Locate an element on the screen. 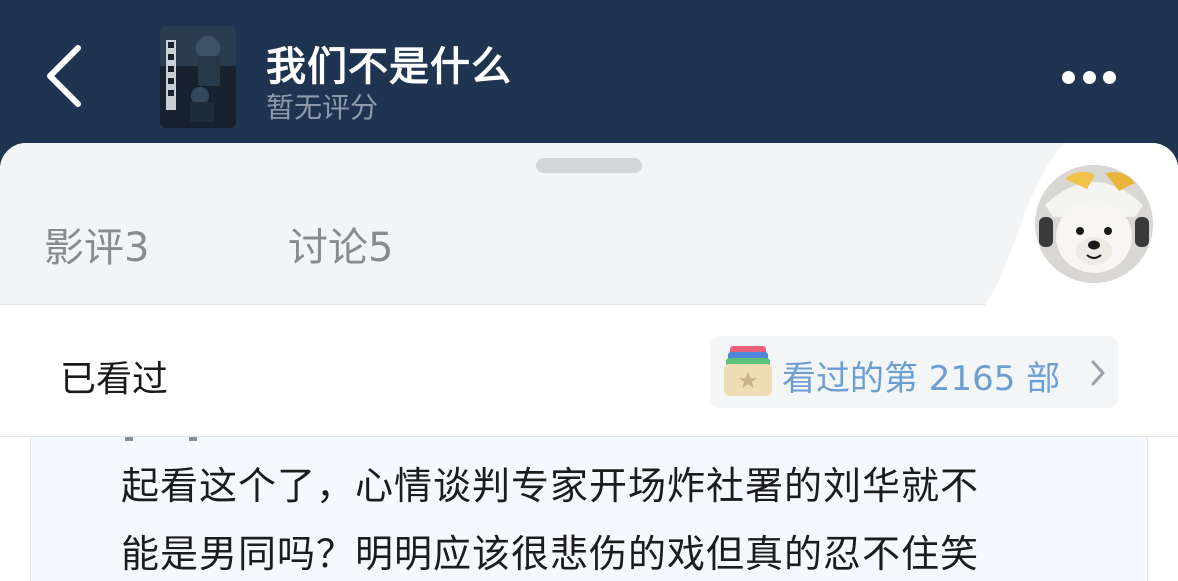 The image size is (1178, 581). avatar-area is located at coordinates (1066, 224).